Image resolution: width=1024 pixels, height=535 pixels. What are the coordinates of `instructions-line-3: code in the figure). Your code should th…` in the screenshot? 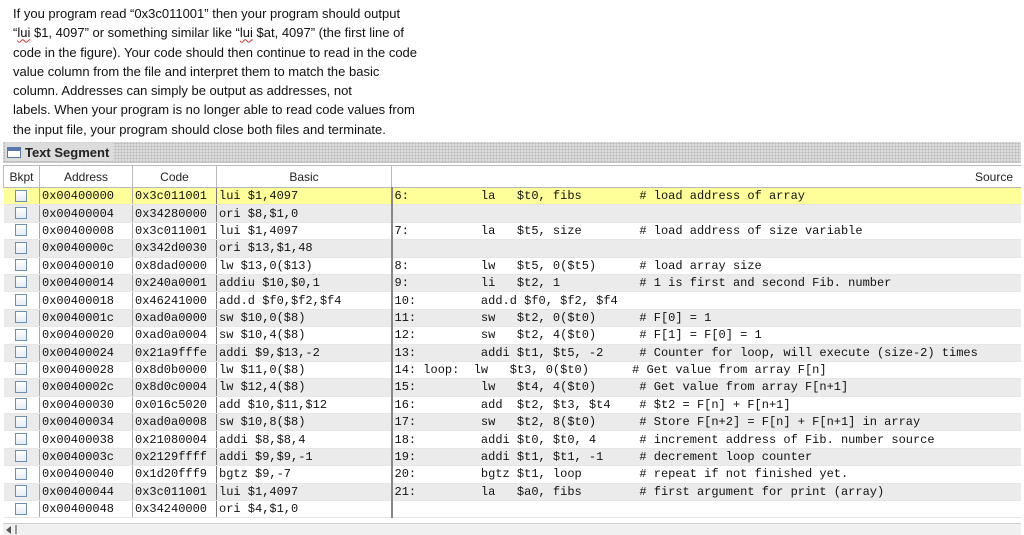 It's located at (215, 52).